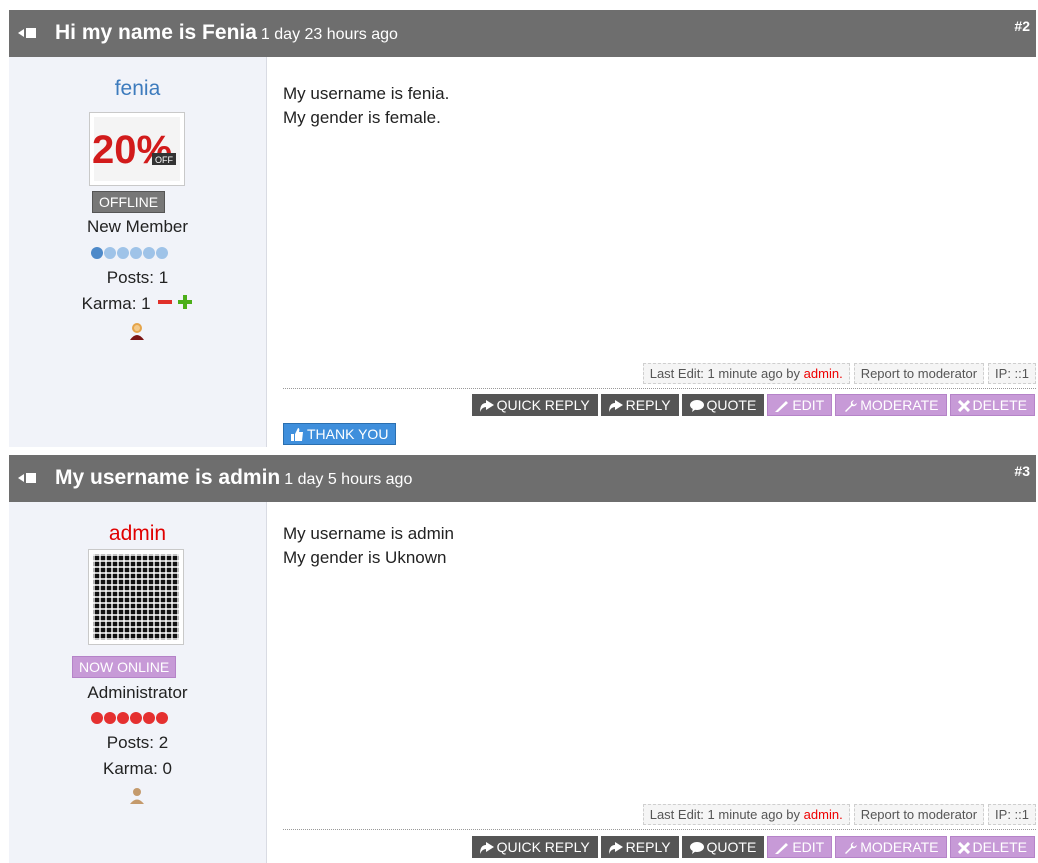  Describe the element at coordinates (522, 478) in the screenshot. I see `post-header: My username is admin 1 day 5 hours ago #3` at that location.